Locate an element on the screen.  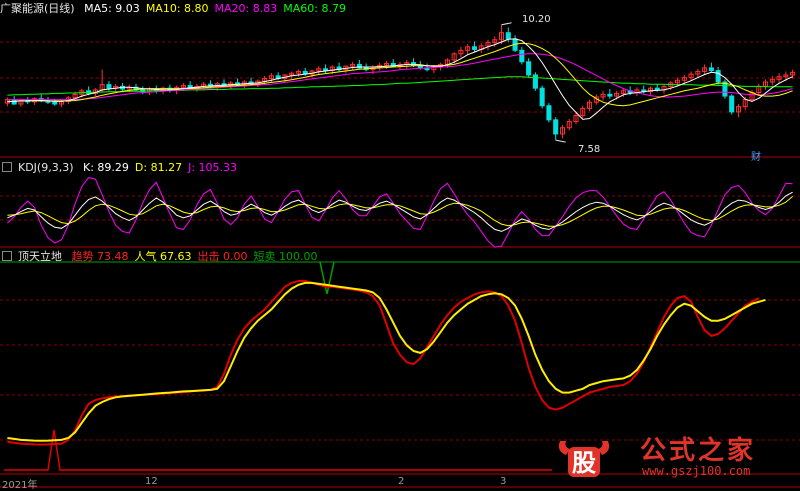
ma-legend-item: MA60: 8.79 is located at coordinates (314, 8).